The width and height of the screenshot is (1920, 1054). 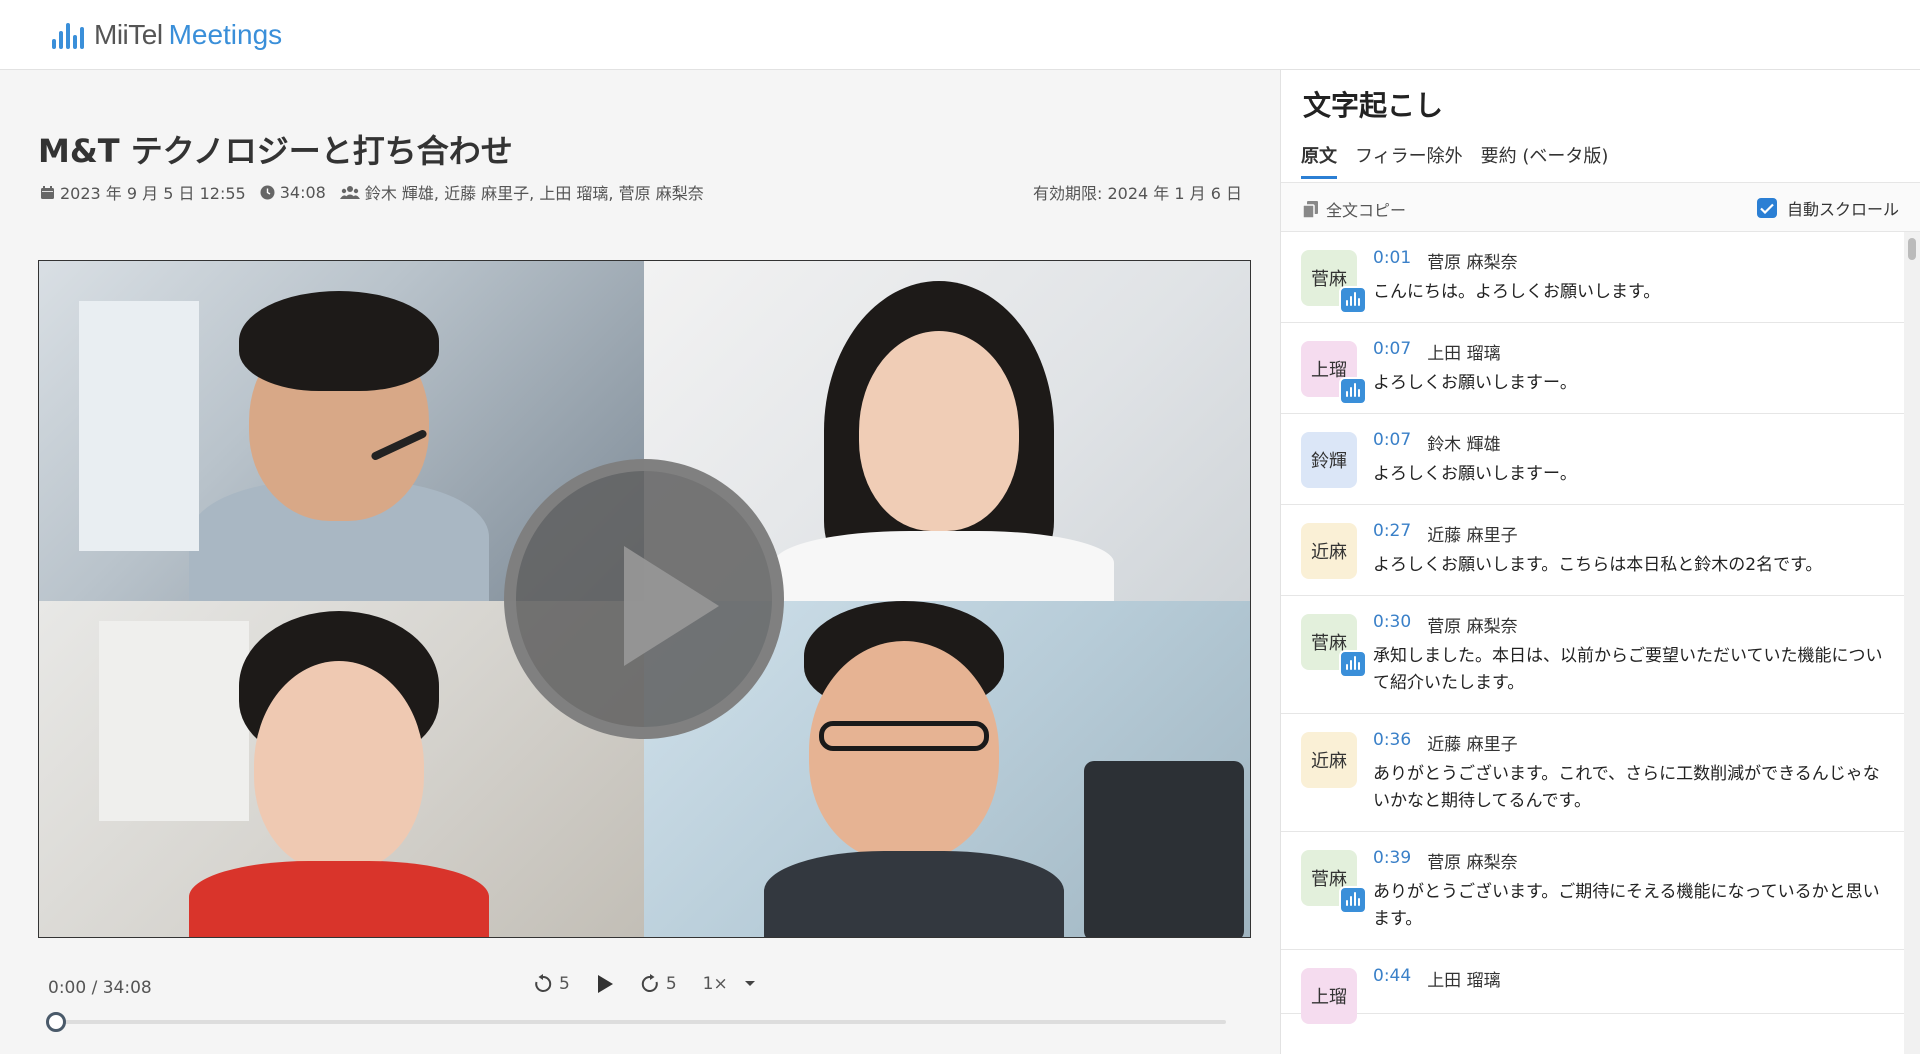 What do you see at coordinates (225, 34) in the screenshot?
I see `logo-text-product: Meetings` at bounding box center [225, 34].